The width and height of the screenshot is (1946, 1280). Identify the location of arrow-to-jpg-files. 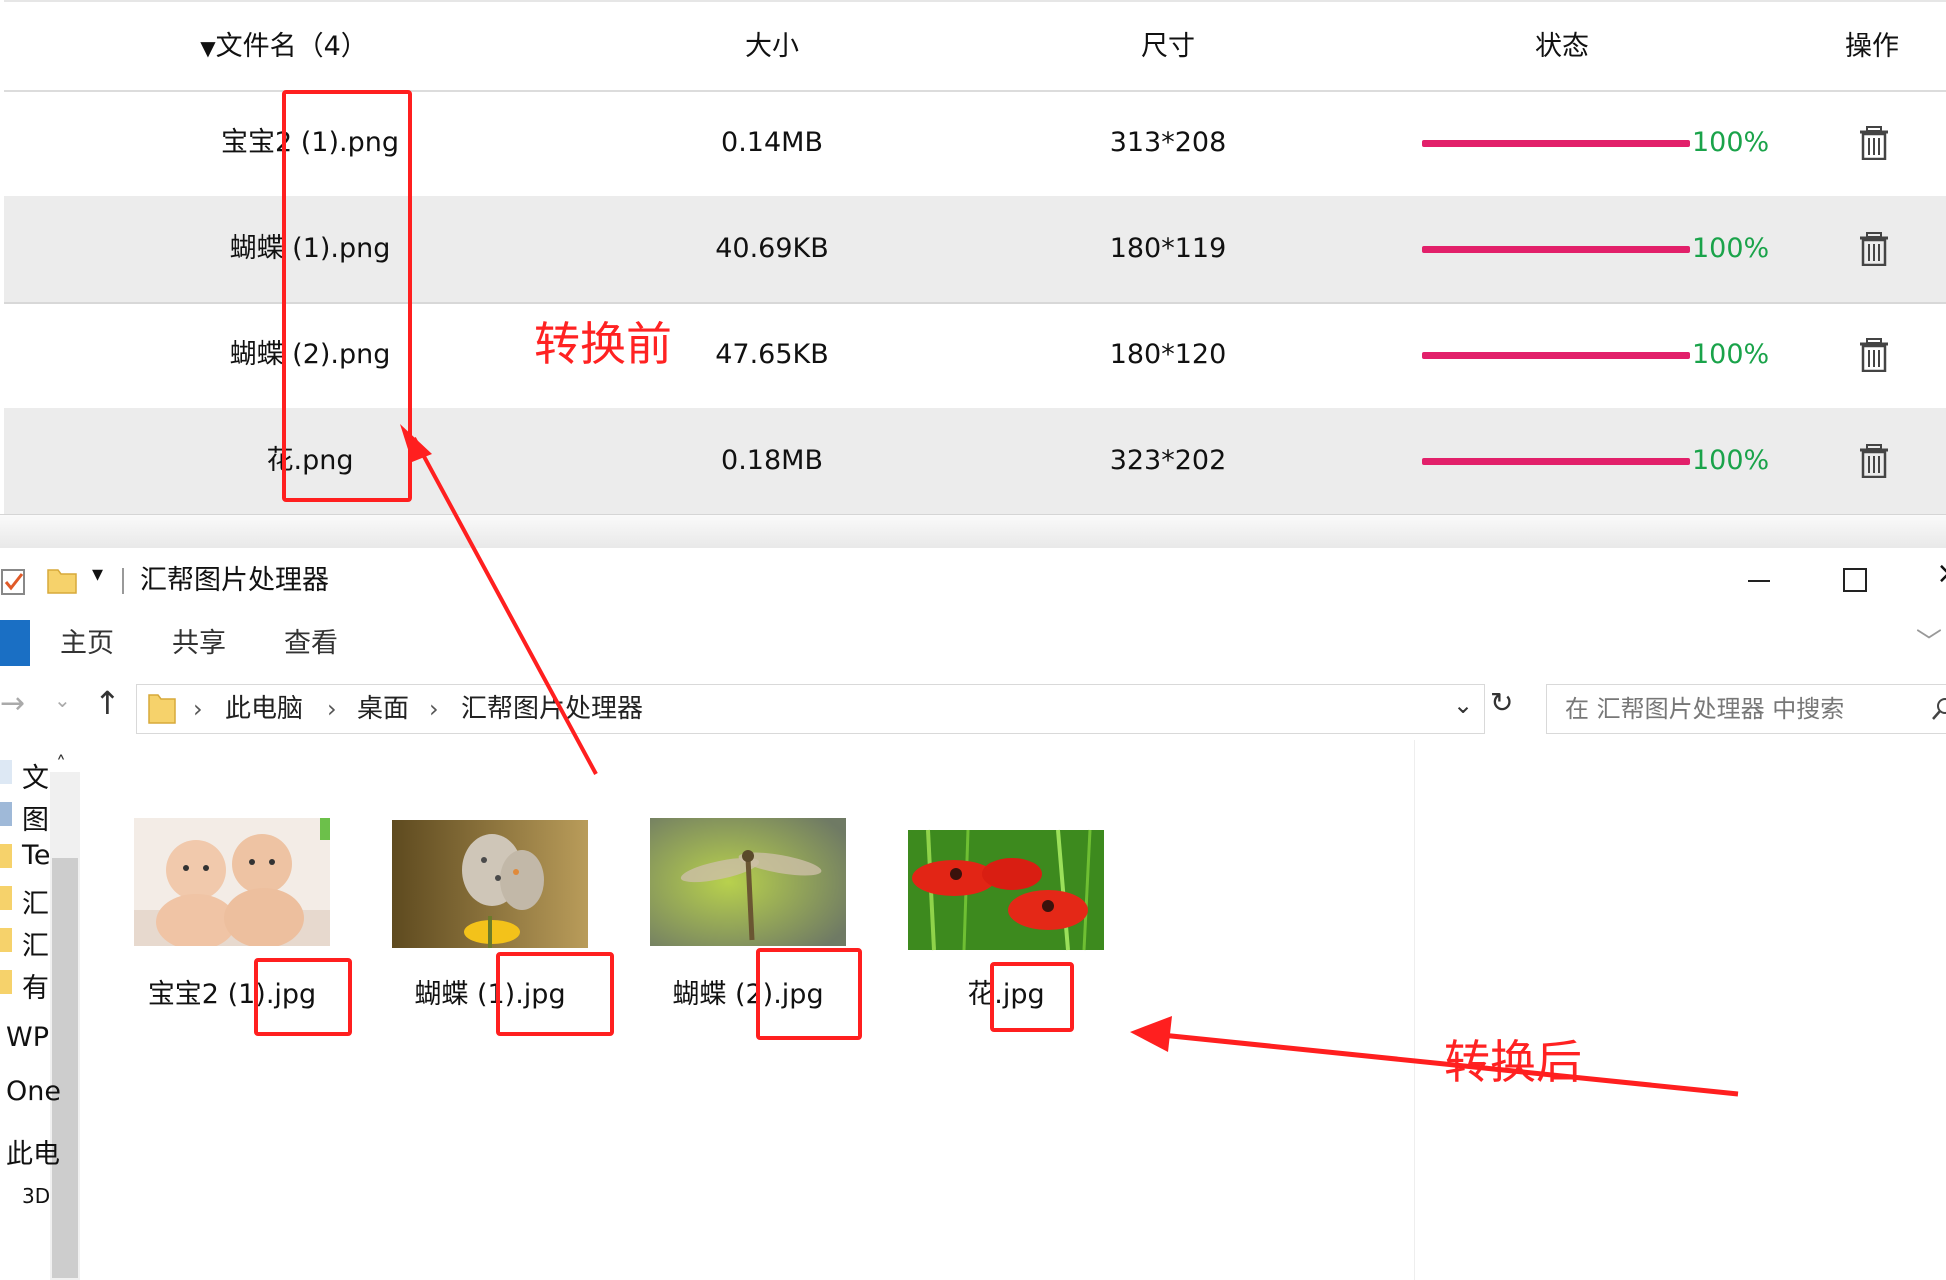
(1445, 1064).